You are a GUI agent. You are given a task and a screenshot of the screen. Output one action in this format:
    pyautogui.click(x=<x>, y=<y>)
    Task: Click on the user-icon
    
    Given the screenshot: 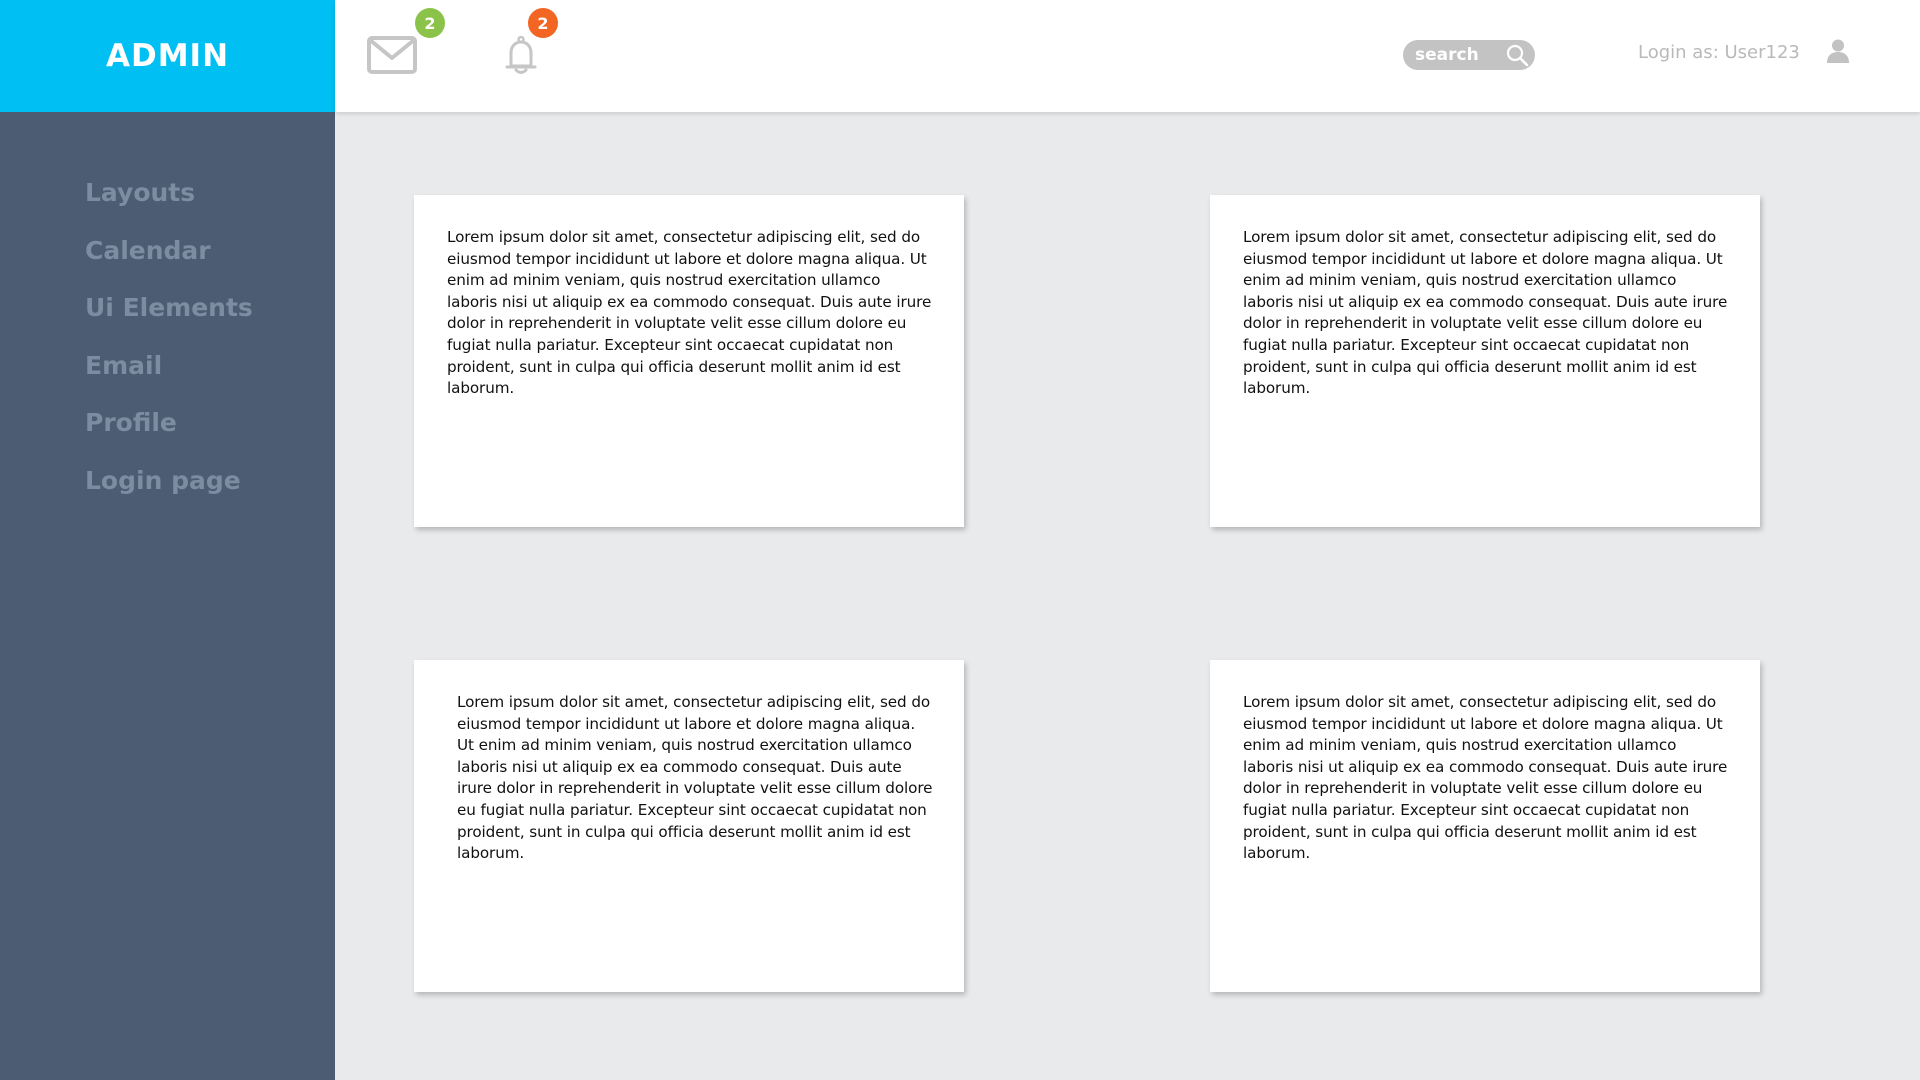 What is the action you would take?
    pyautogui.click(x=1838, y=51)
    